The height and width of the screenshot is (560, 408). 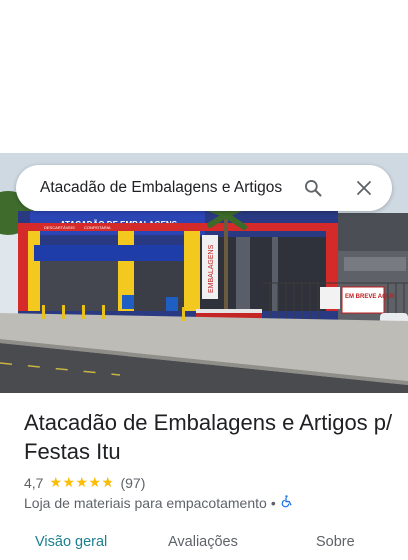 I want to click on tab-about: Sobre, so click(x=335, y=542).